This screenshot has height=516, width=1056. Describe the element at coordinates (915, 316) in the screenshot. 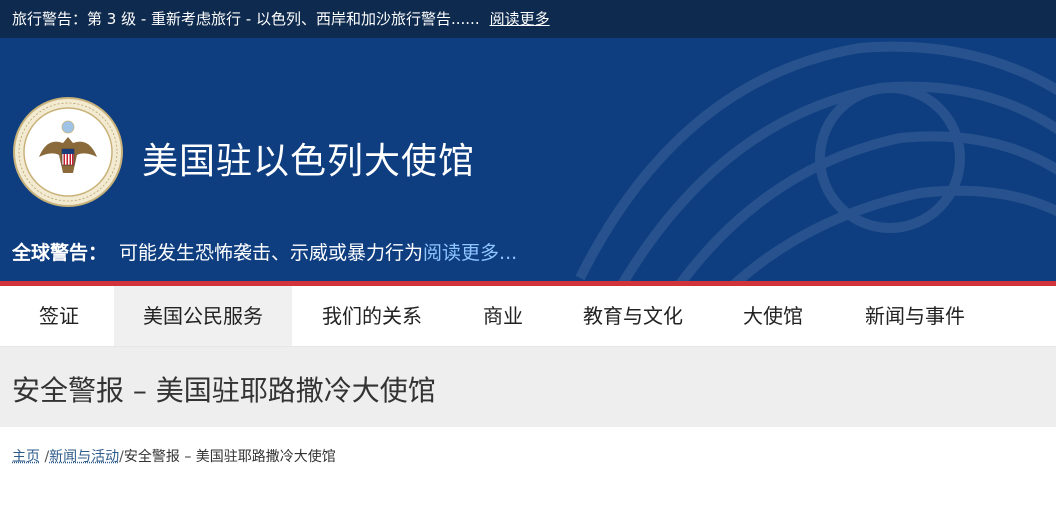

I see `nav-item-news-events: 新闻与事件` at that location.